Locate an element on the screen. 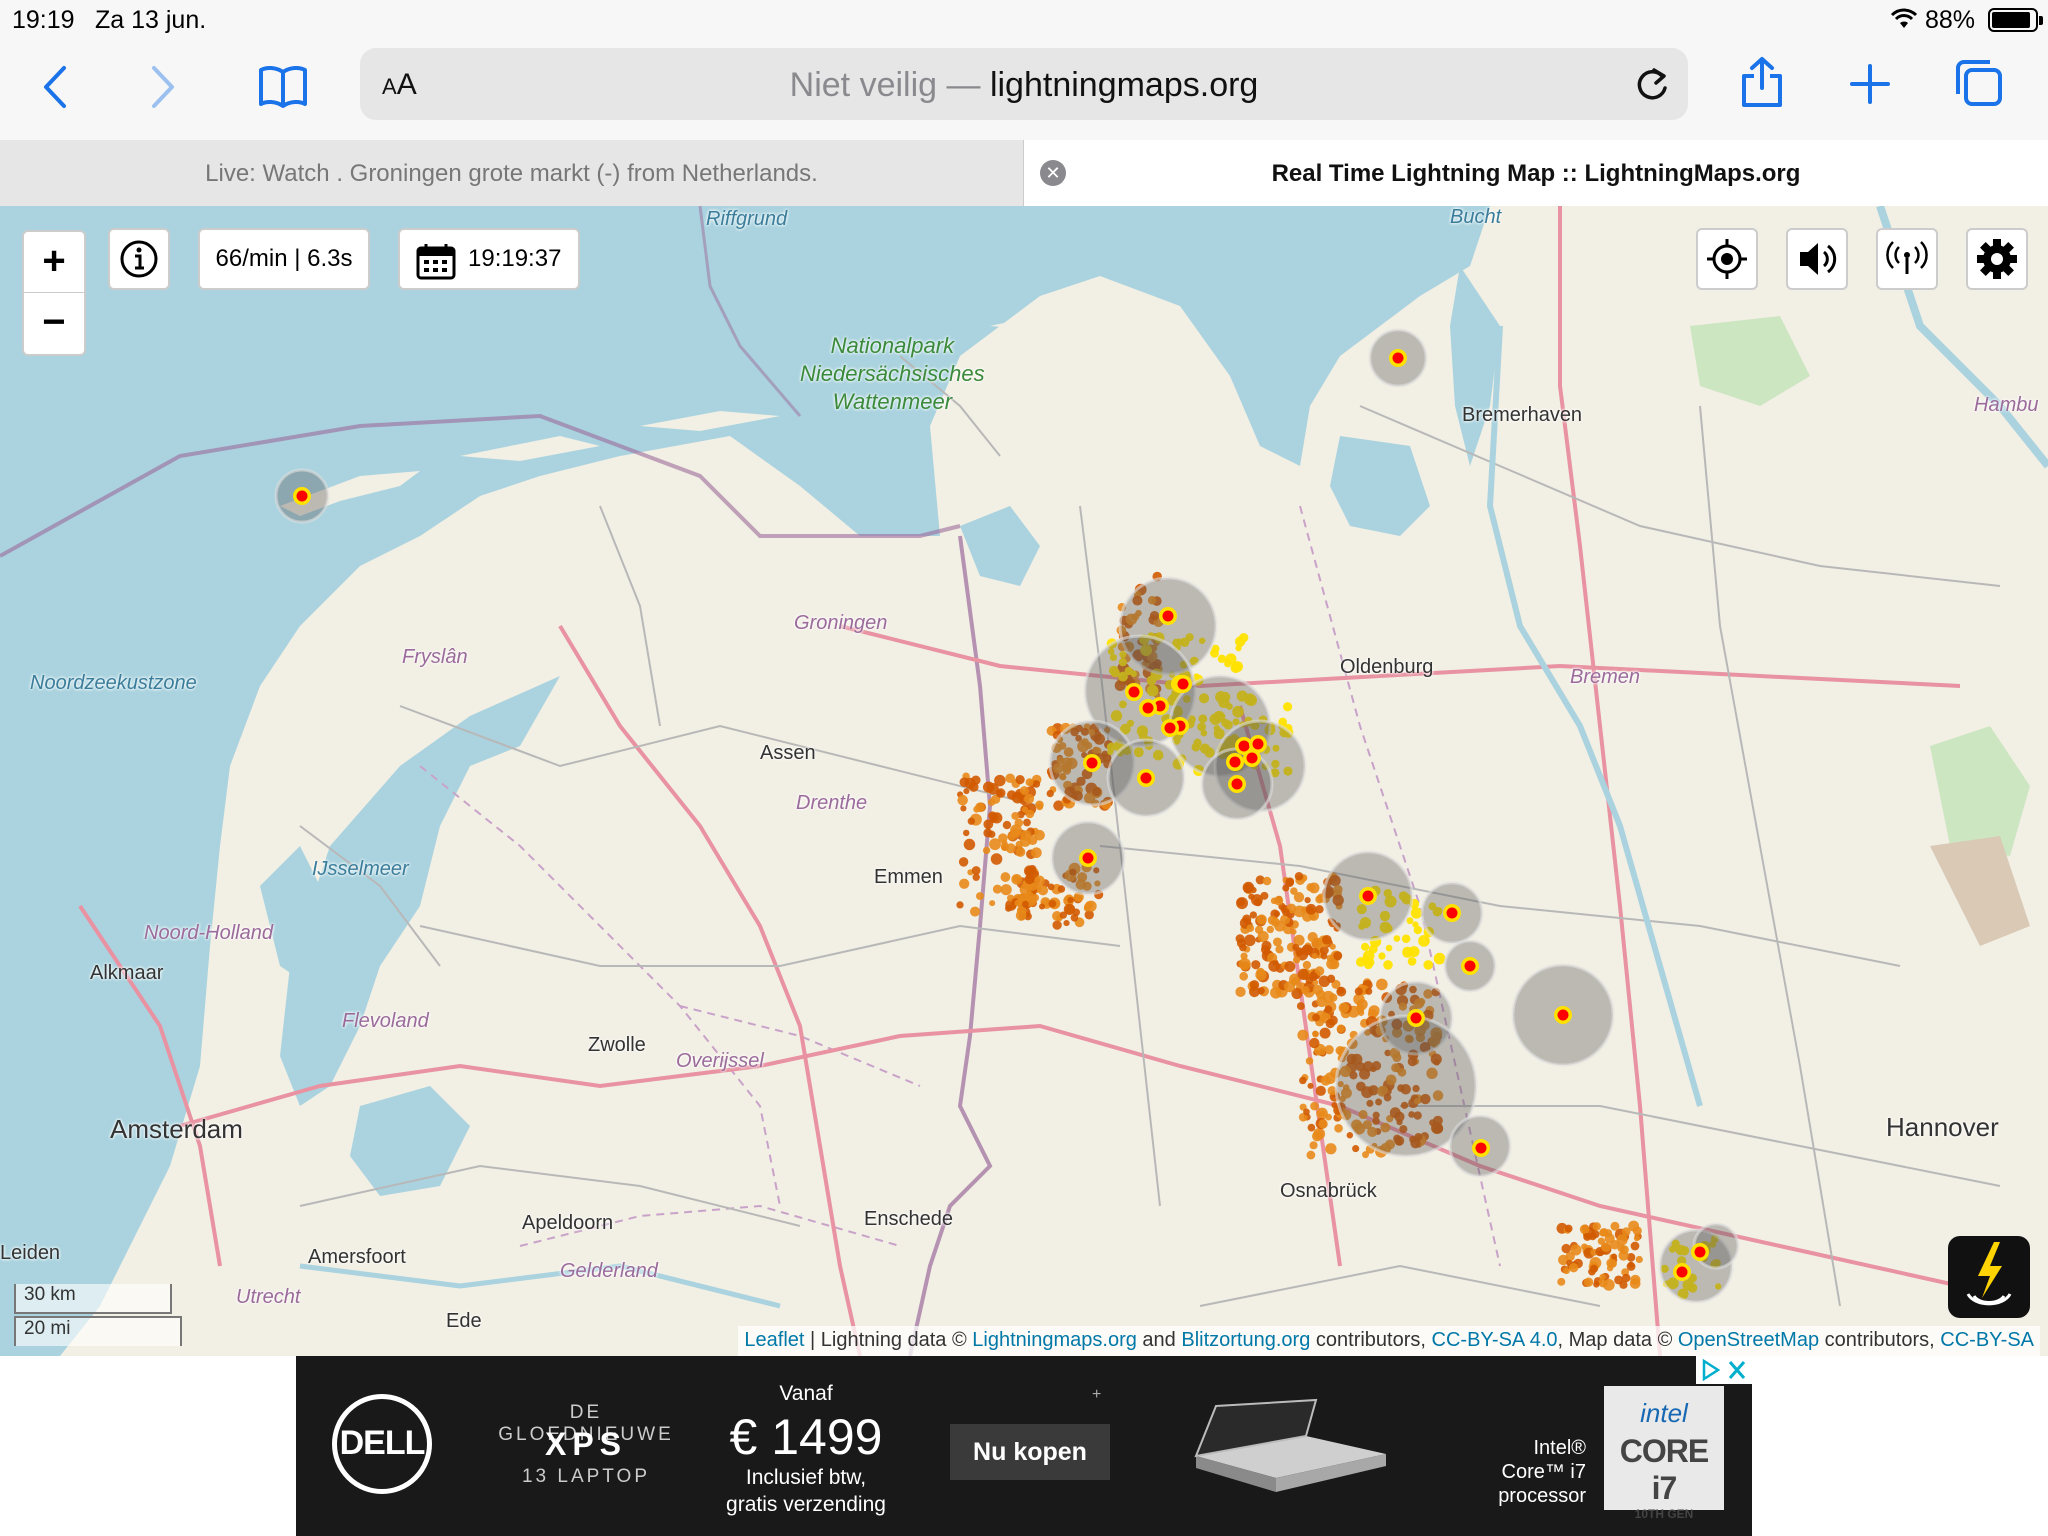  stations-button is located at coordinates (1907, 259).